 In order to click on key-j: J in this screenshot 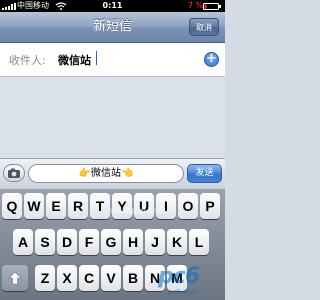, I will do `click(155, 242)`.